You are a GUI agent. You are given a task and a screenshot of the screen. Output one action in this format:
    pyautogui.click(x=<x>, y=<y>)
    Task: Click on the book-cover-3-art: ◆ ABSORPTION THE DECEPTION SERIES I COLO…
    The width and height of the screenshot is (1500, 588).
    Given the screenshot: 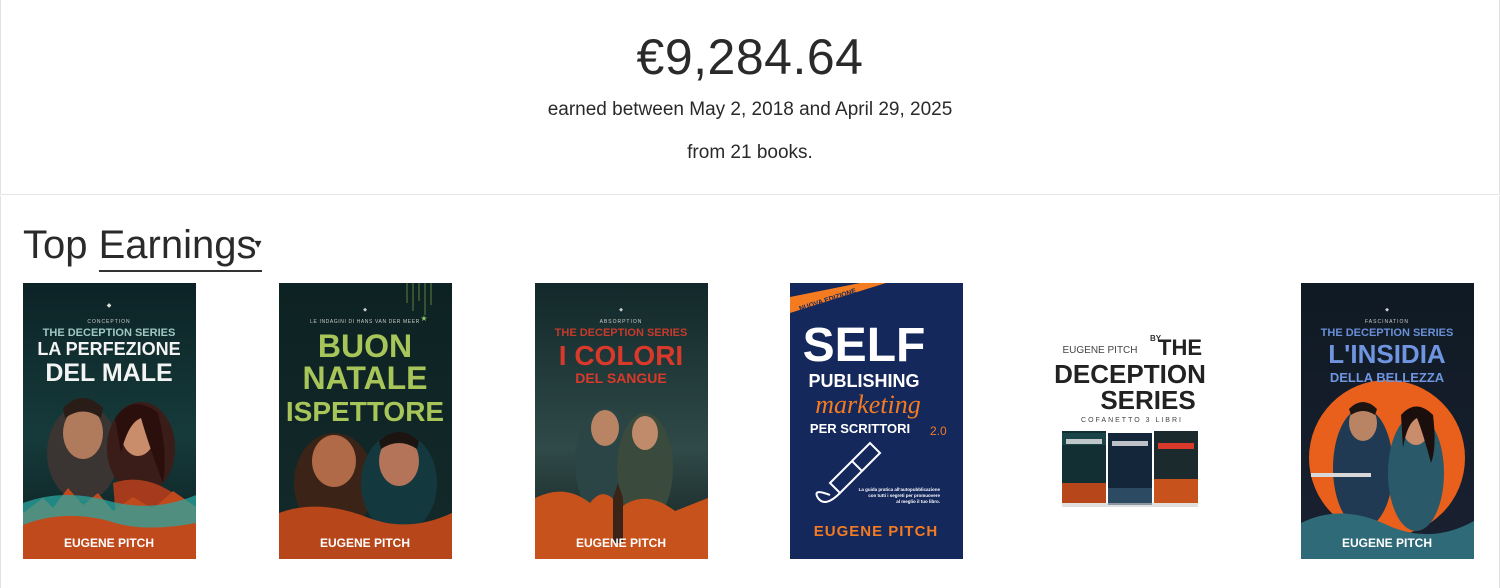 What is the action you would take?
    pyautogui.click(x=621, y=421)
    